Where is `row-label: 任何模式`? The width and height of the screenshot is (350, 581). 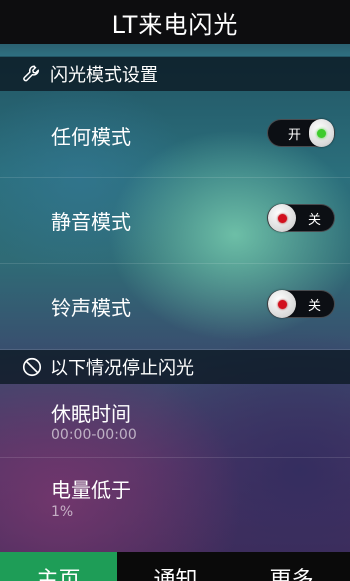 row-label: 任何模式 is located at coordinates (91, 137).